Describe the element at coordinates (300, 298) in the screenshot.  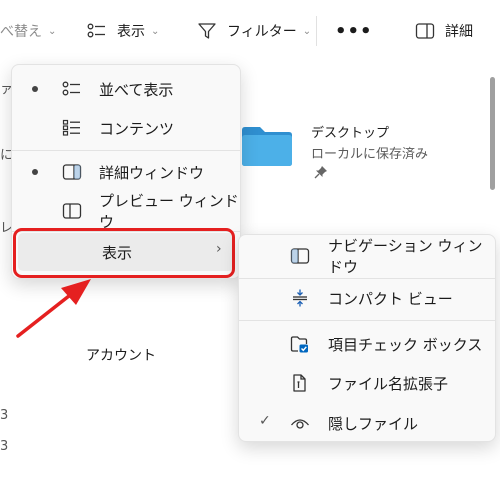
I see `compact-view-icon` at that location.